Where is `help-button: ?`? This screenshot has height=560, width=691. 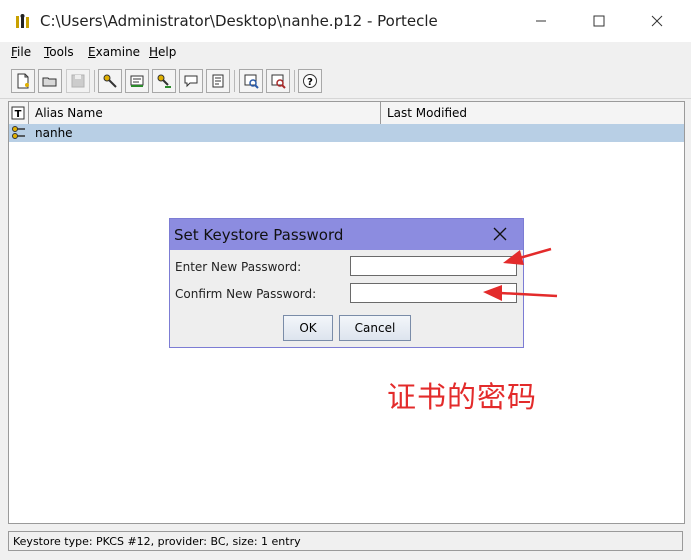 help-button: ? is located at coordinates (310, 81).